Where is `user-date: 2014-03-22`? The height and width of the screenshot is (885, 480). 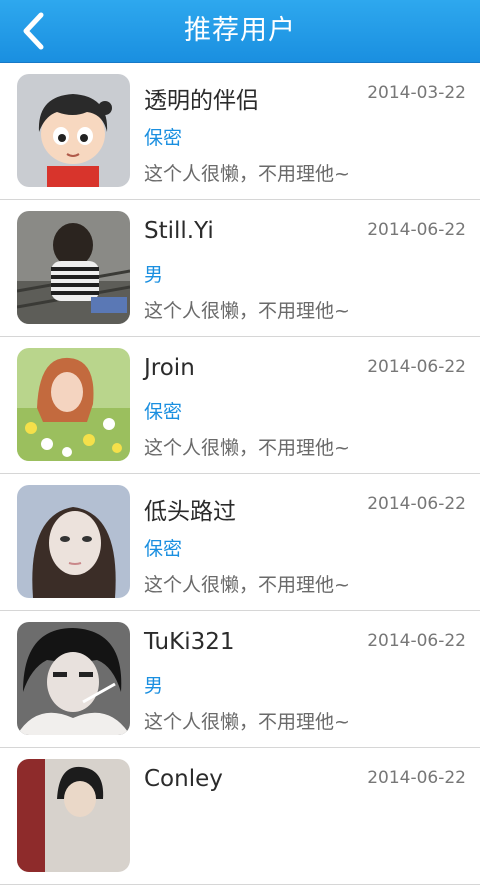
user-date: 2014-03-22 is located at coordinates (416, 93).